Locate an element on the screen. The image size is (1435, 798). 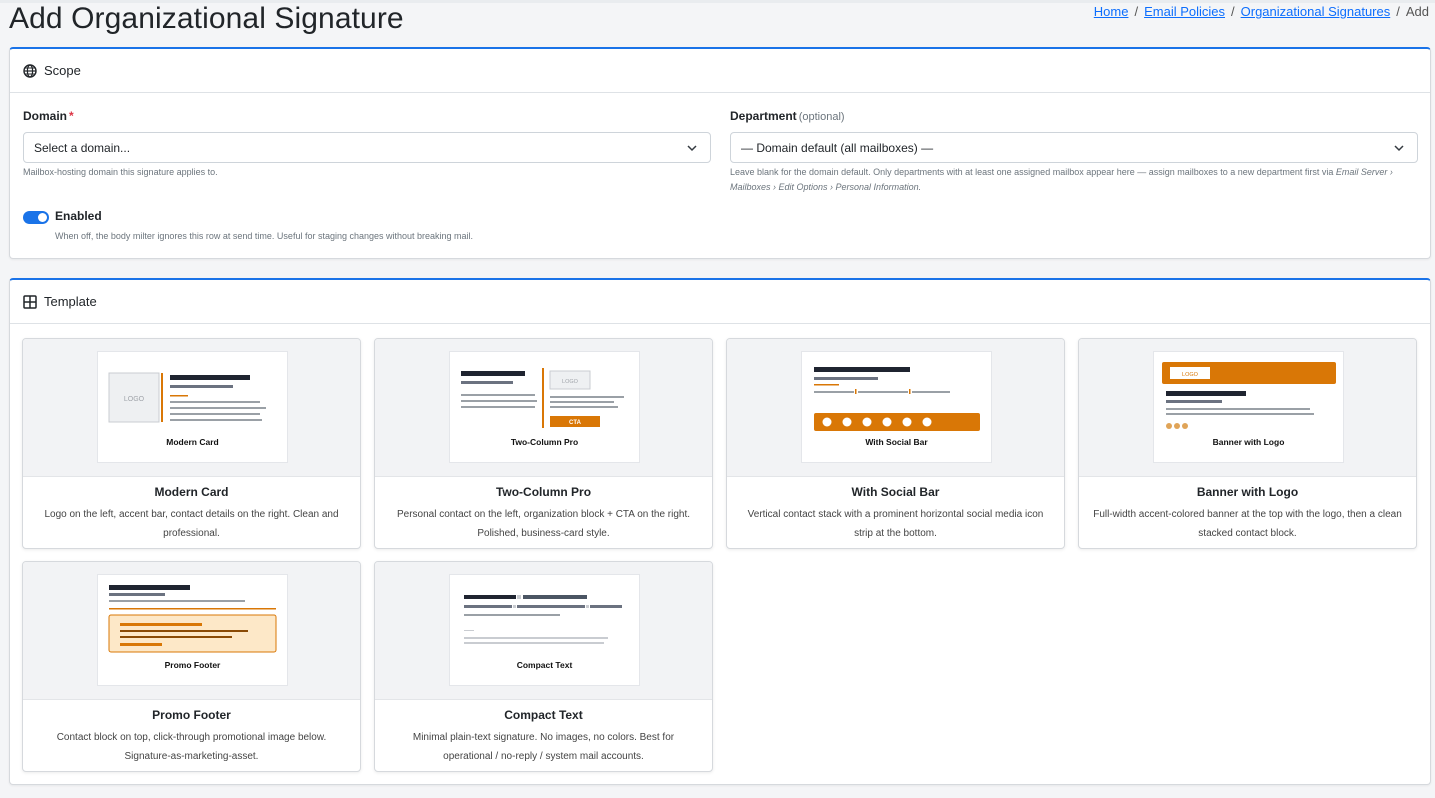
thumb-label: Banner with Logo is located at coordinates (1249, 442).